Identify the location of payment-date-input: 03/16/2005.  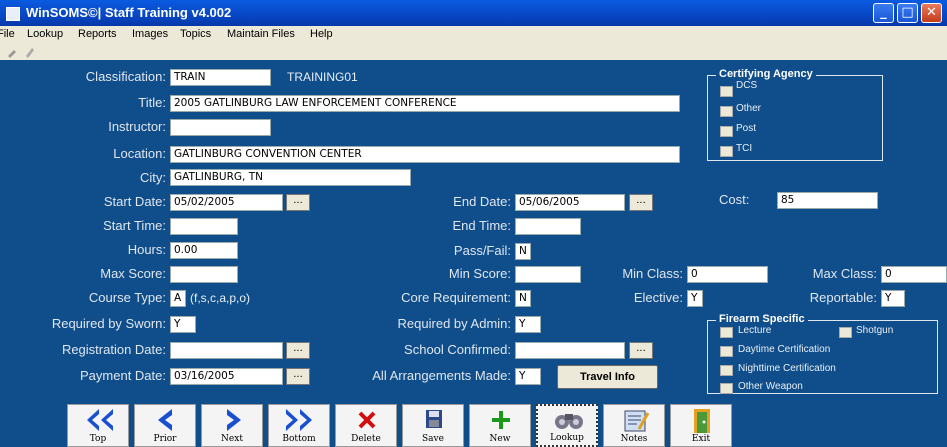
(226, 376).